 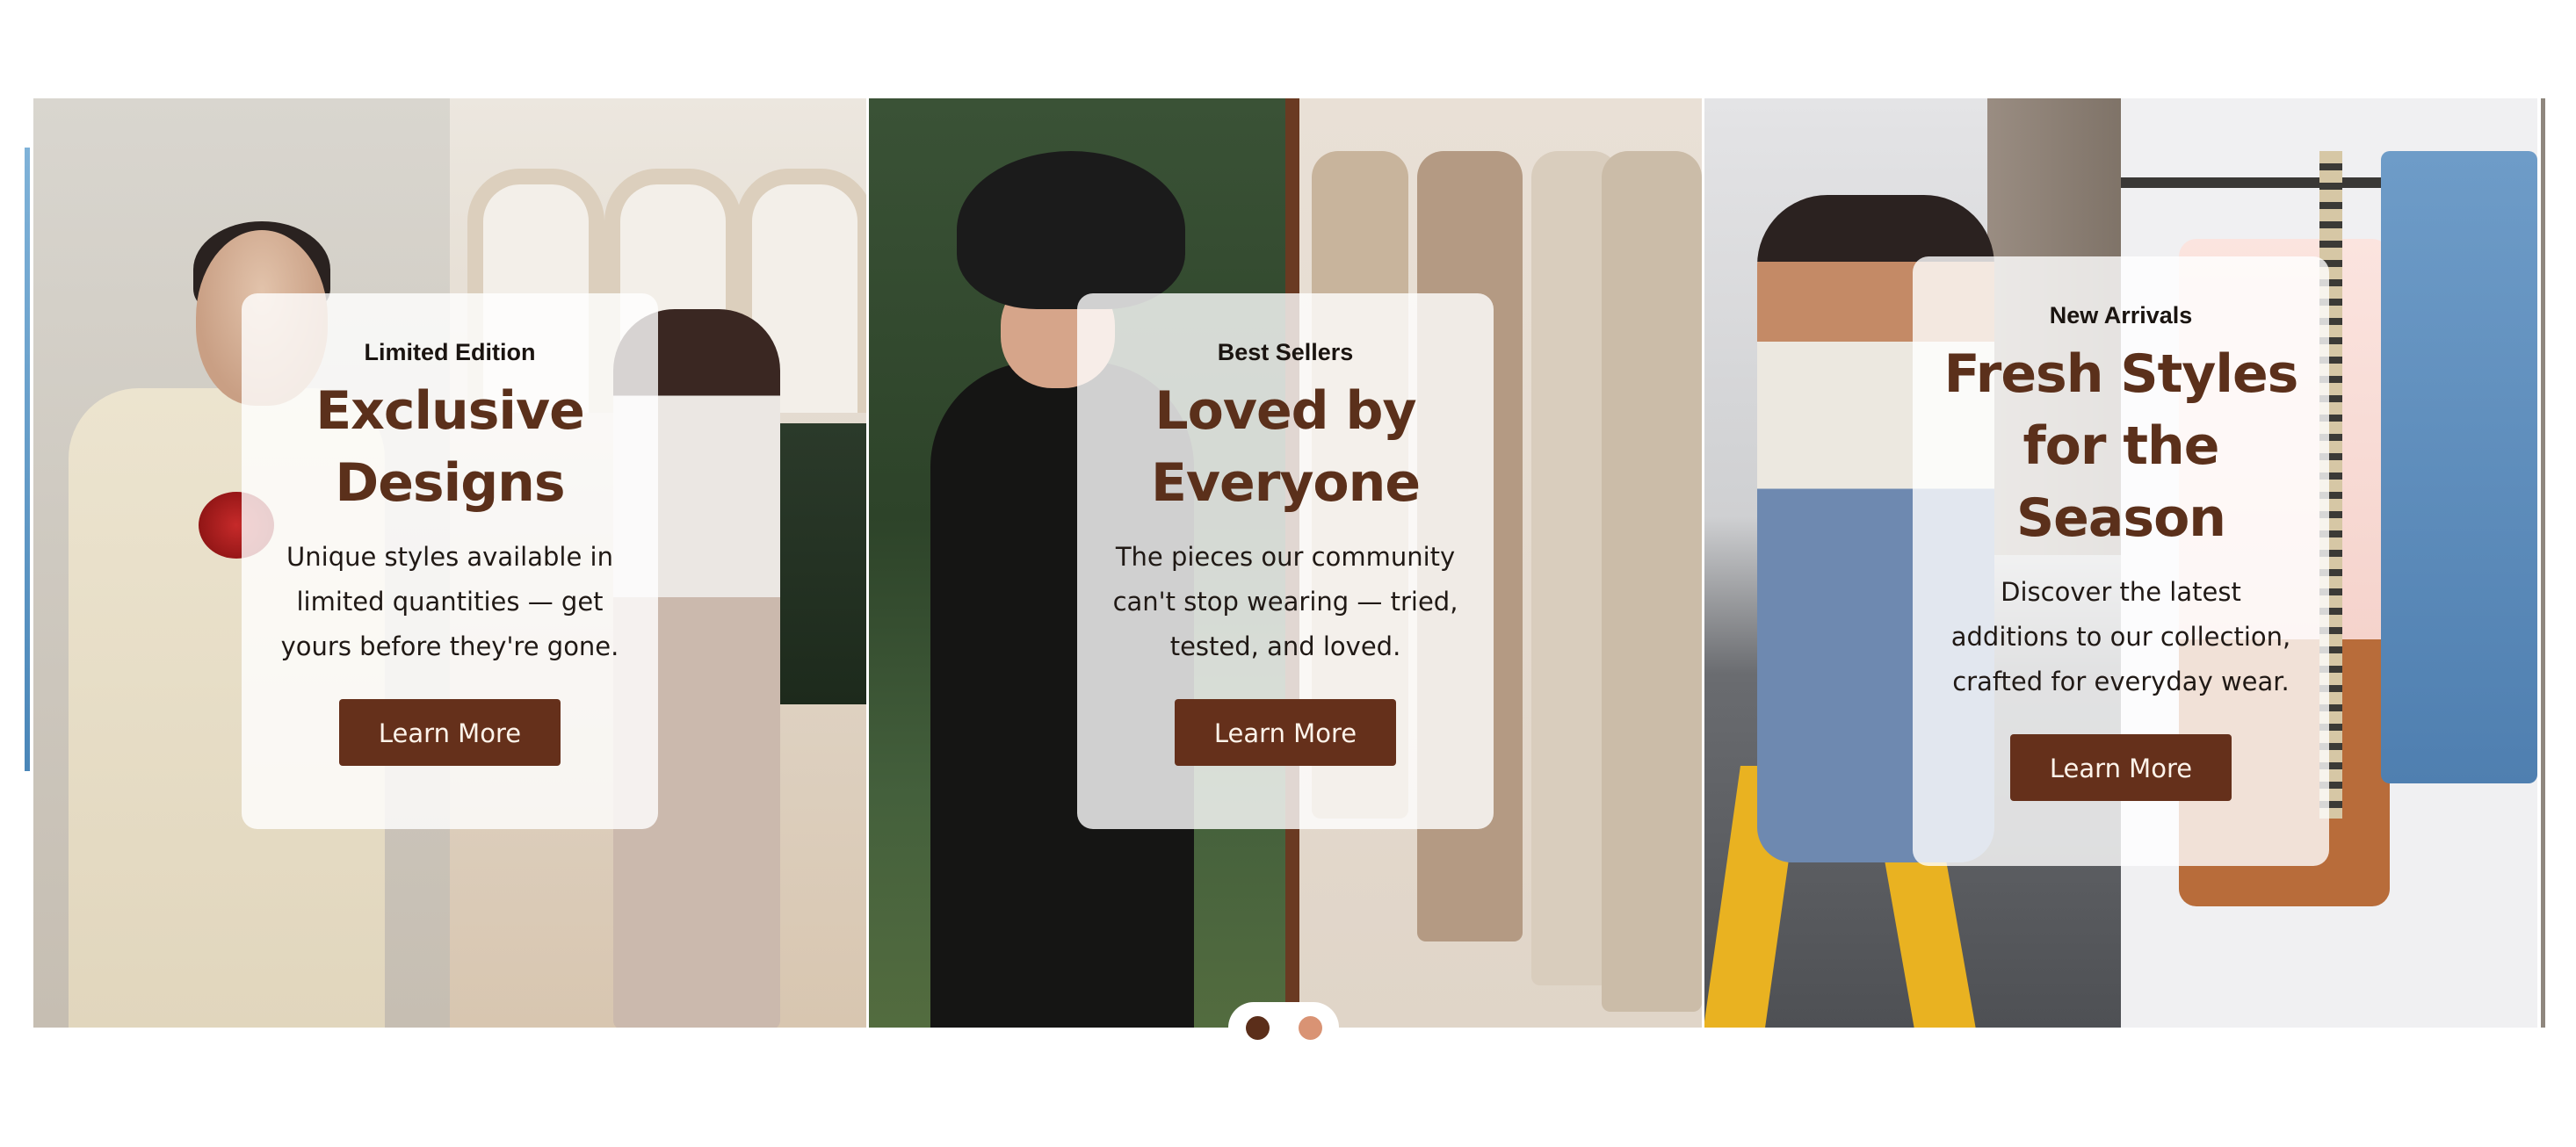 What do you see at coordinates (2121, 315) in the screenshot?
I see `card-eyebrow: New Arrivals` at bounding box center [2121, 315].